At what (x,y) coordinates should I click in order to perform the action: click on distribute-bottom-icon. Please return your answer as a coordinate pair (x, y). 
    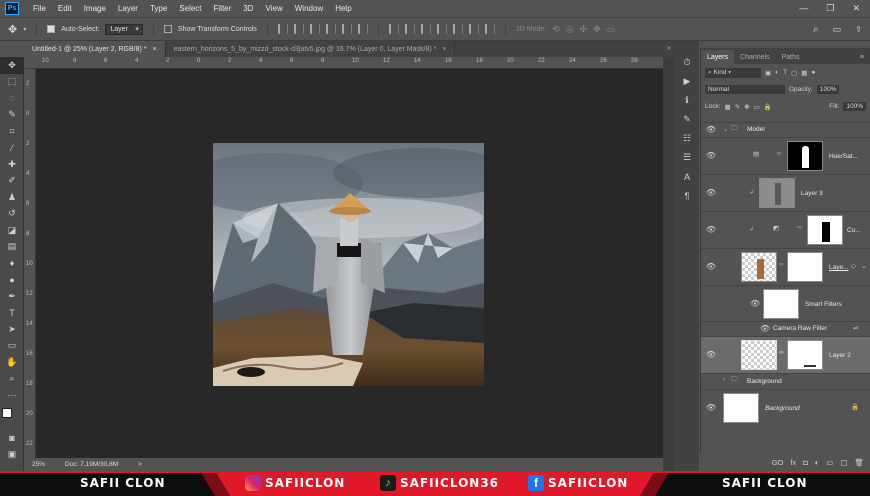
    Looking at the image, I should click on (425, 29).